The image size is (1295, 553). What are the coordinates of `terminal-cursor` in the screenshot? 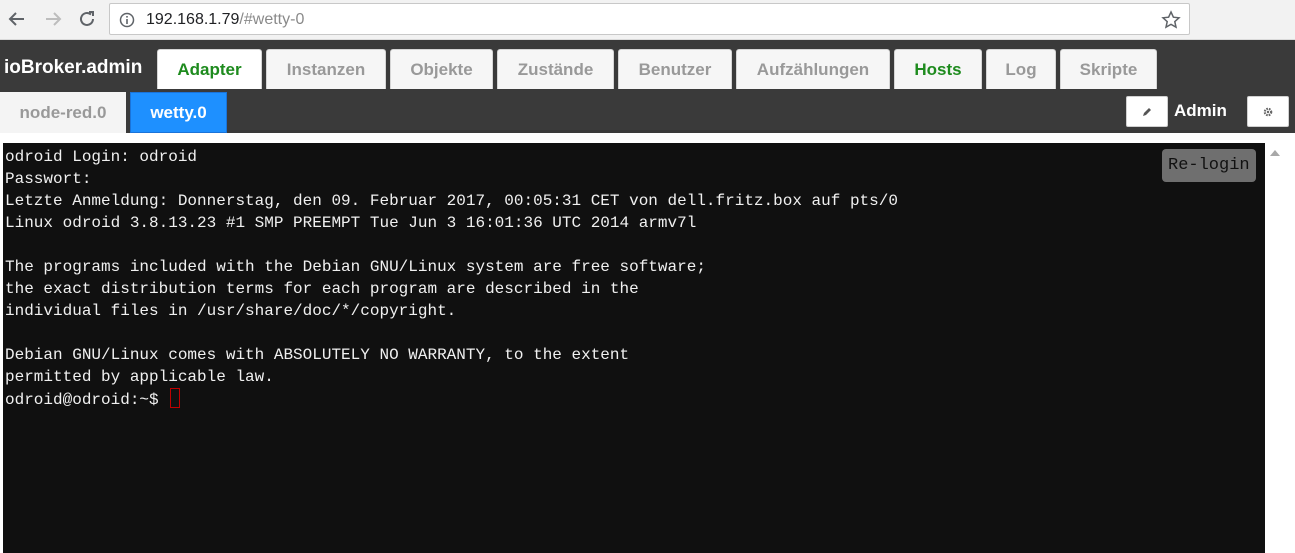 It's located at (175, 398).